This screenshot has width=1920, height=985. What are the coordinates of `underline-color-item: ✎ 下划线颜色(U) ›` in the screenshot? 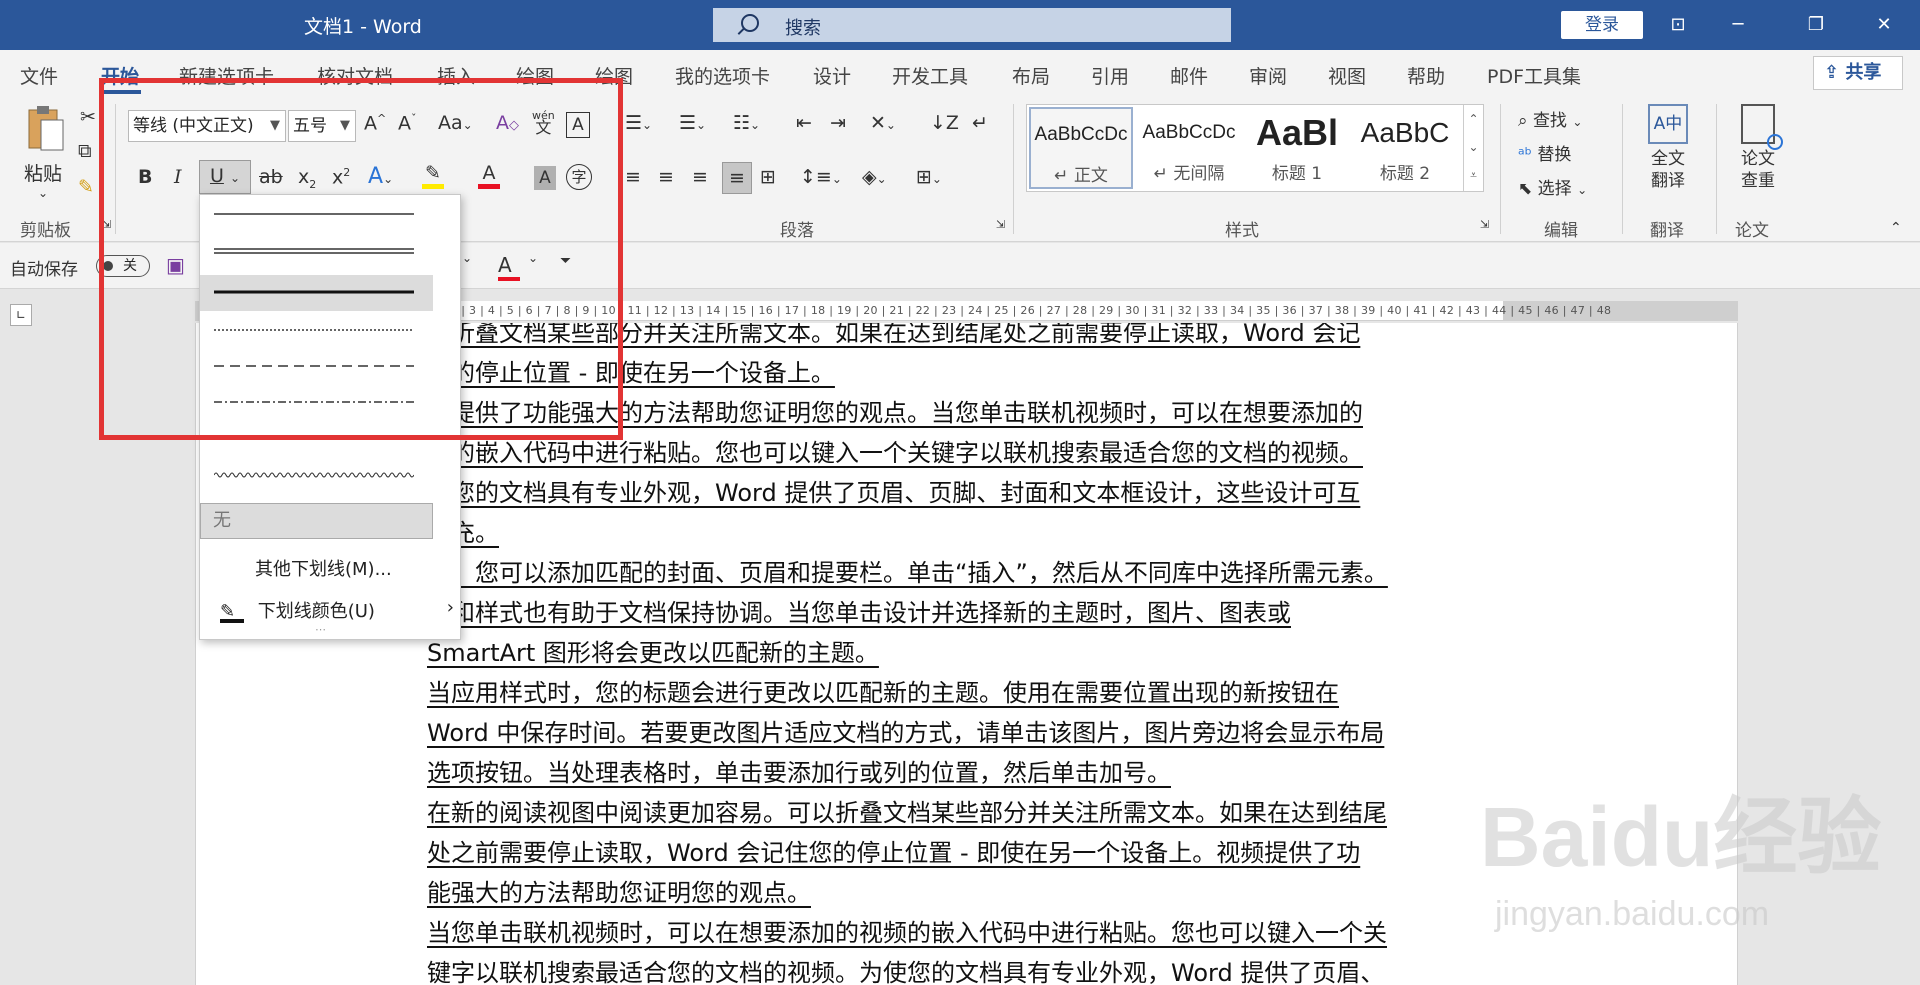 It's located at (340, 610).